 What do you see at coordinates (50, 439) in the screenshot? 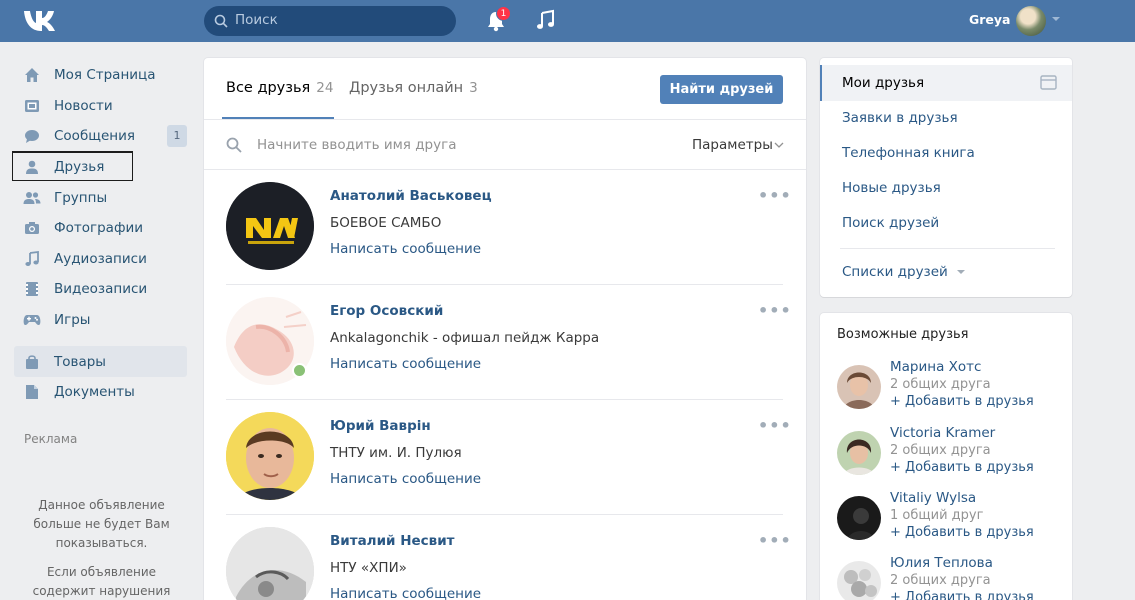
I see `ads-label: Реклама` at bounding box center [50, 439].